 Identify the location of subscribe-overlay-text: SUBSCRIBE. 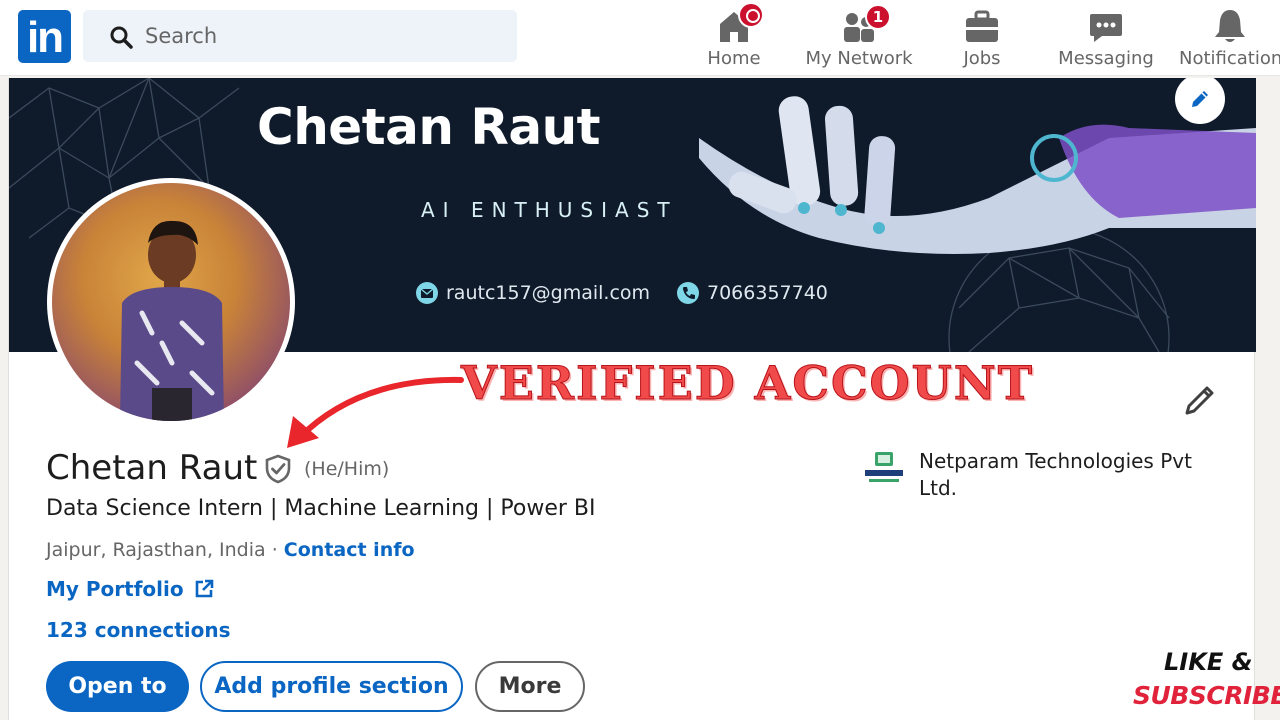
(1206, 695).